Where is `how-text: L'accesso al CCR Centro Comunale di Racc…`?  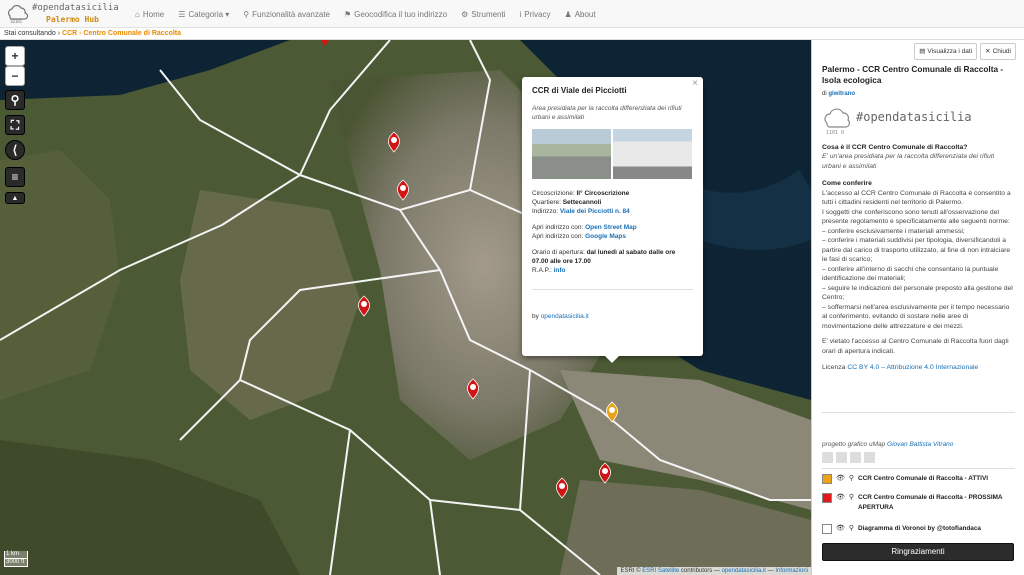
how-text: L'accesso al CCR Centro Comunale di Racc… is located at coordinates (916, 198).